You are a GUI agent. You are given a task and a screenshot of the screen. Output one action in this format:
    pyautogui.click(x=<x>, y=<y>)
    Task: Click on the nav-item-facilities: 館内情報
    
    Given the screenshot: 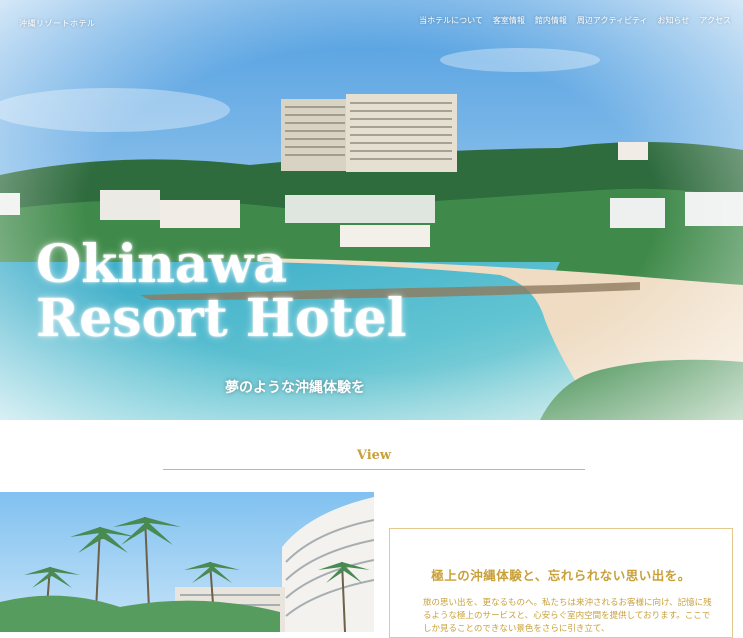 What is the action you would take?
    pyautogui.click(x=551, y=20)
    